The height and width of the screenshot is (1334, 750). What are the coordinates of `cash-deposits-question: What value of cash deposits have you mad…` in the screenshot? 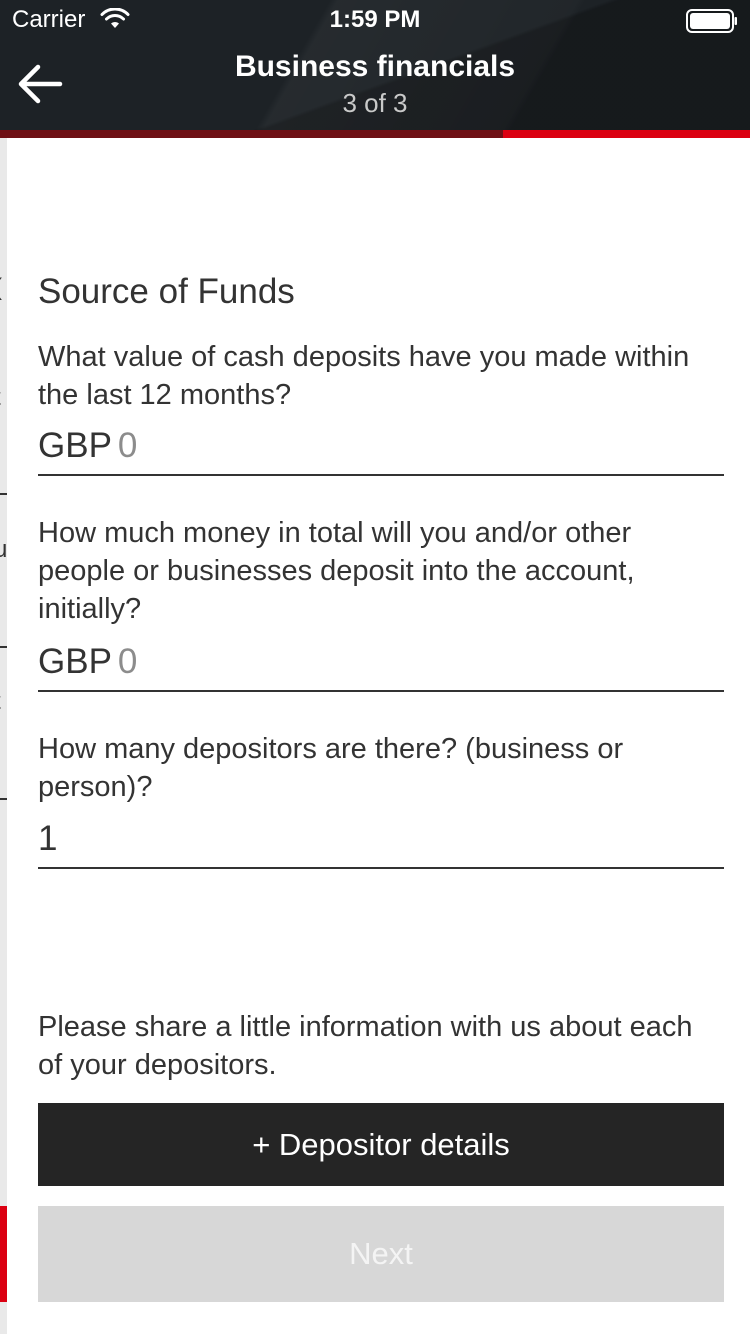 It's located at (364, 376).